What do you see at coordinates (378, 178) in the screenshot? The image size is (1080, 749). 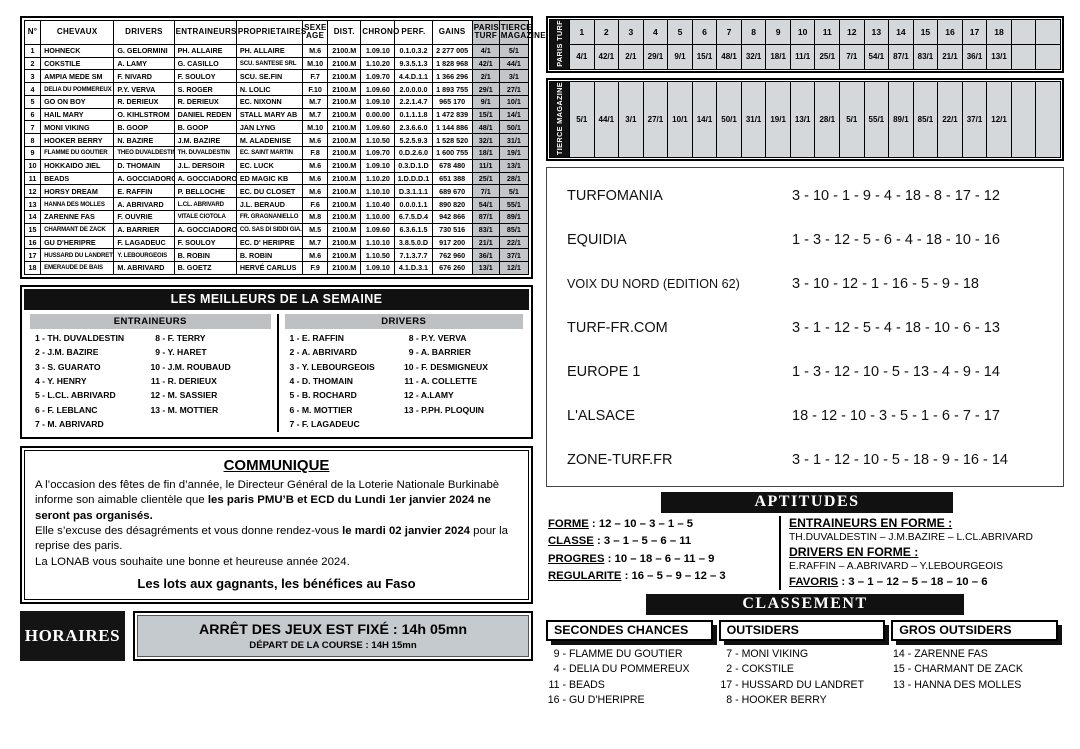 I see `cell-chrono: 1.10.20` at bounding box center [378, 178].